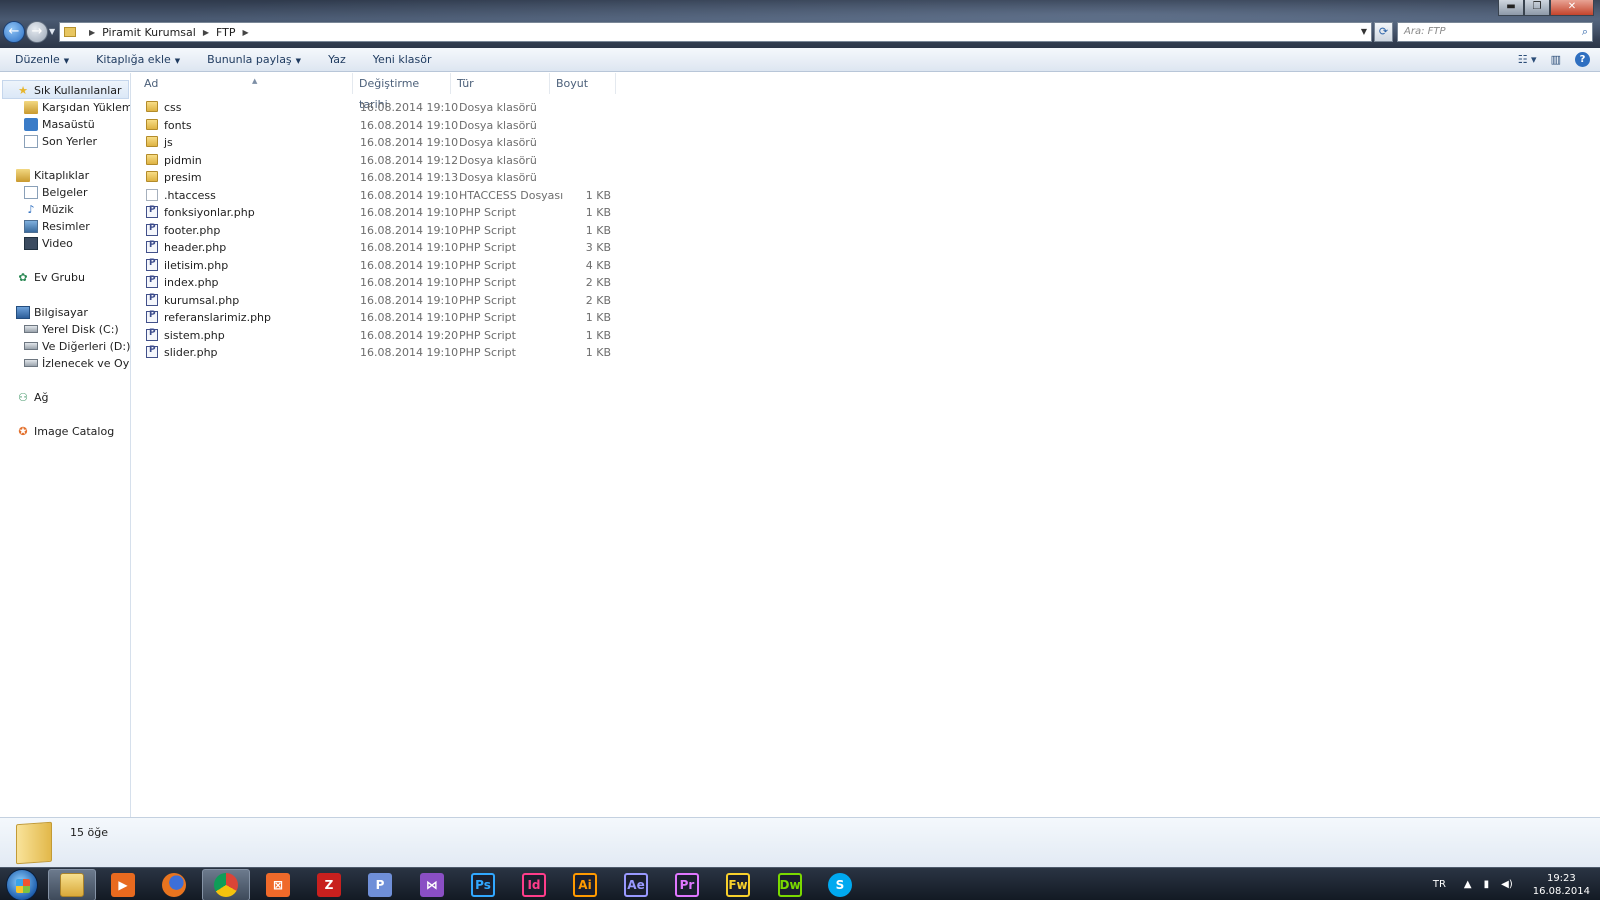  Describe the element at coordinates (1507, 884) in the screenshot. I see `volume-icon: ◀)` at that location.